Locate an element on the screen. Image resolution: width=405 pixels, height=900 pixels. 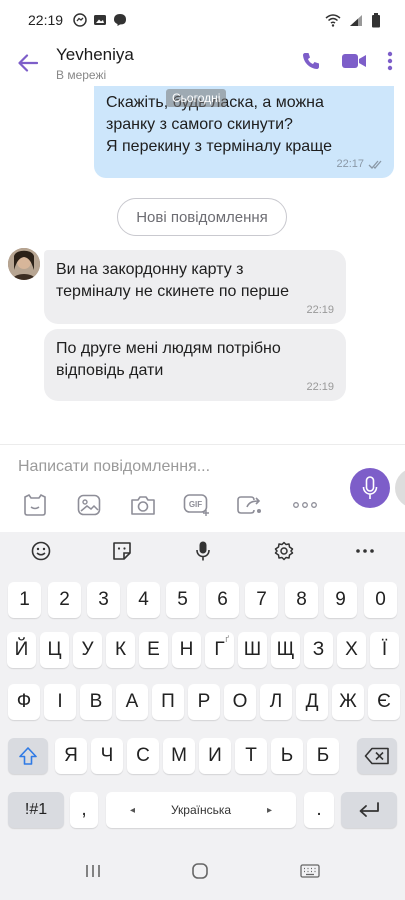
camera-button is located at coordinates (143, 505).